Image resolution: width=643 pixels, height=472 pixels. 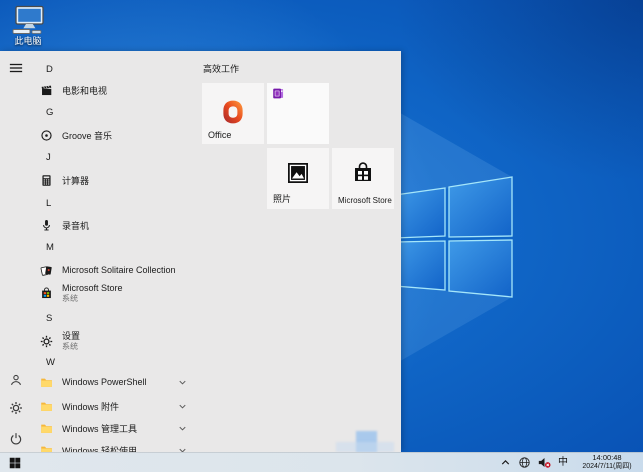 I want to click on desktop-icon-this-pc: 此电脑, so click(x=28, y=25).